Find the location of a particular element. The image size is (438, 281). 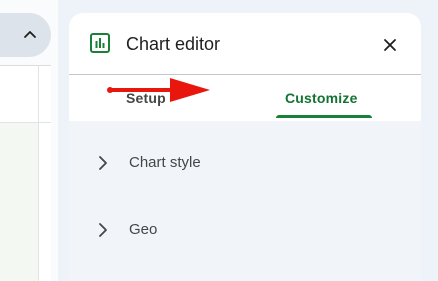

collapse-button is located at coordinates (25, 35).